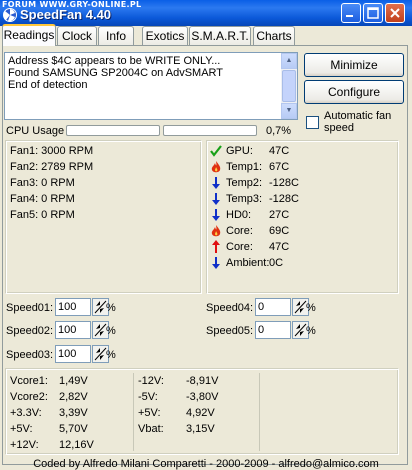  I want to click on voltage-value: 3,39V, so click(73, 413).